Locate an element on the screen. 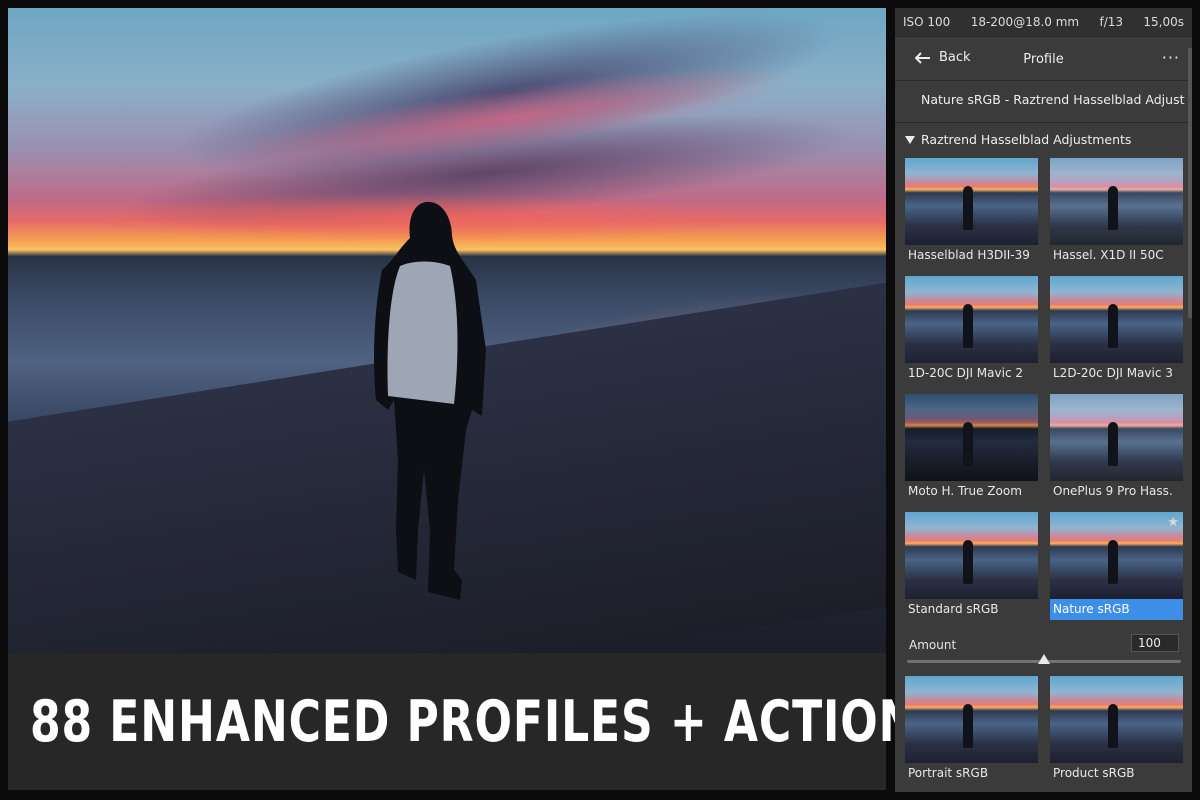 The width and height of the screenshot is (1200, 800). profile-label: Hasselblad H3DII-39 is located at coordinates (971, 255).